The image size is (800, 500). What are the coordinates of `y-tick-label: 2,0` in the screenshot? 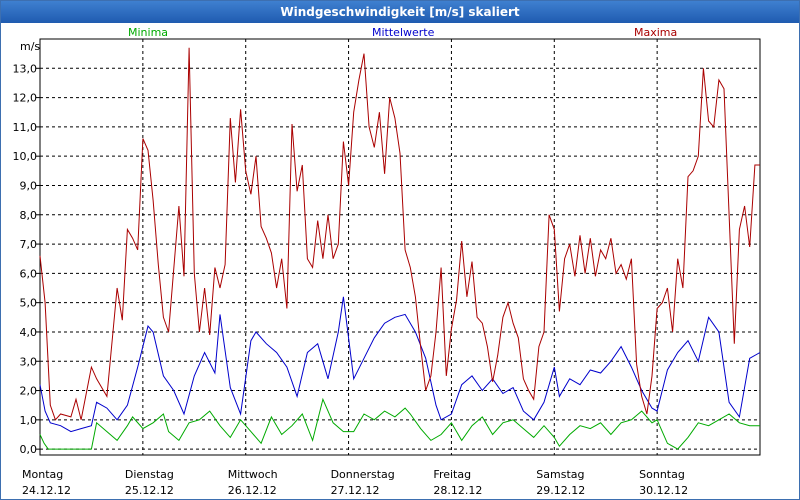 It's located at (29, 391).